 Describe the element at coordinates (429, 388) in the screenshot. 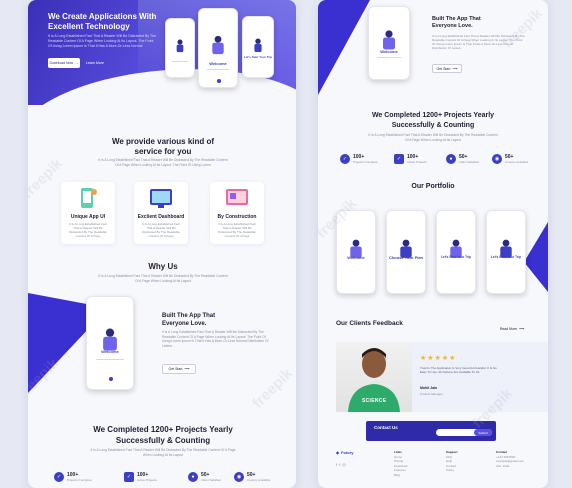

I see `client-name: Mohit Jain` at that location.